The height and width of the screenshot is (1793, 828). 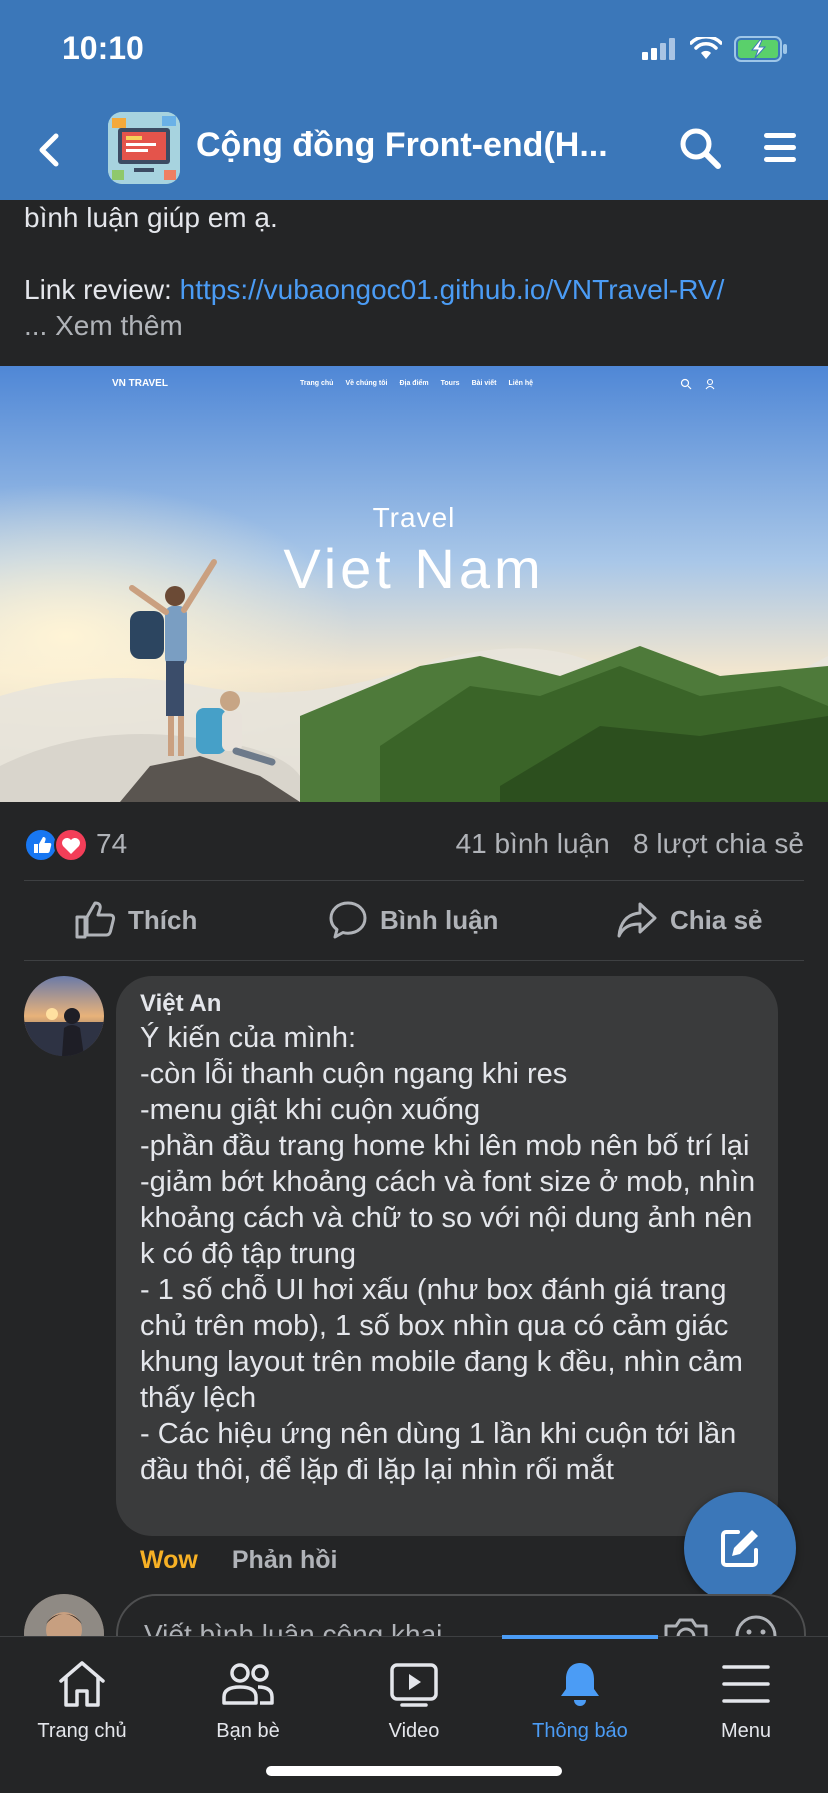 I want to click on status-icons, so click(x=715, y=49).